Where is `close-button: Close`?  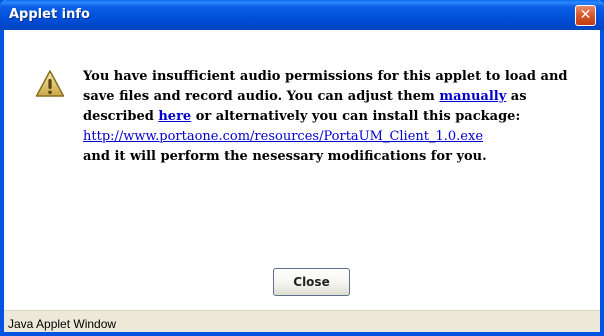 close-button: Close is located at coordinates (311, 282).